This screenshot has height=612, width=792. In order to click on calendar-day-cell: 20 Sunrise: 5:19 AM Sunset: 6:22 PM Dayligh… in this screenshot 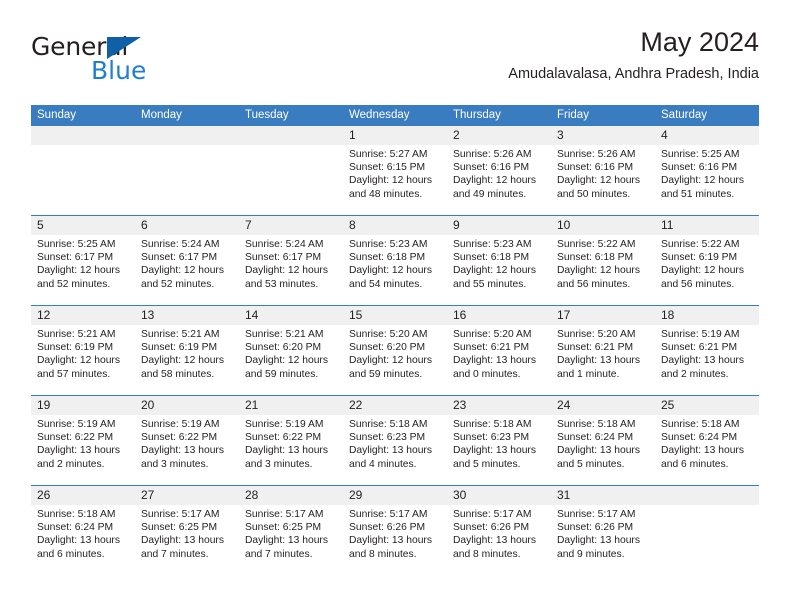, I will do `click(187, 440)`.